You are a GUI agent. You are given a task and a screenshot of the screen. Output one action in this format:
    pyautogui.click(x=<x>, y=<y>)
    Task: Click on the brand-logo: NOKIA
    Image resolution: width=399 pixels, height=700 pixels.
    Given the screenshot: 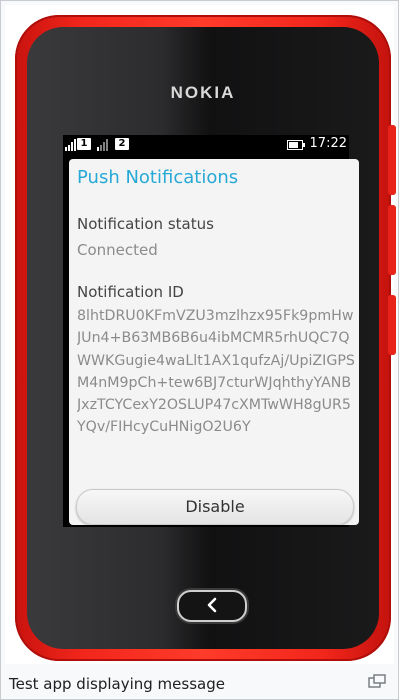 What is the action you would take?
    pyautogui.click(x=203, y=92)
    